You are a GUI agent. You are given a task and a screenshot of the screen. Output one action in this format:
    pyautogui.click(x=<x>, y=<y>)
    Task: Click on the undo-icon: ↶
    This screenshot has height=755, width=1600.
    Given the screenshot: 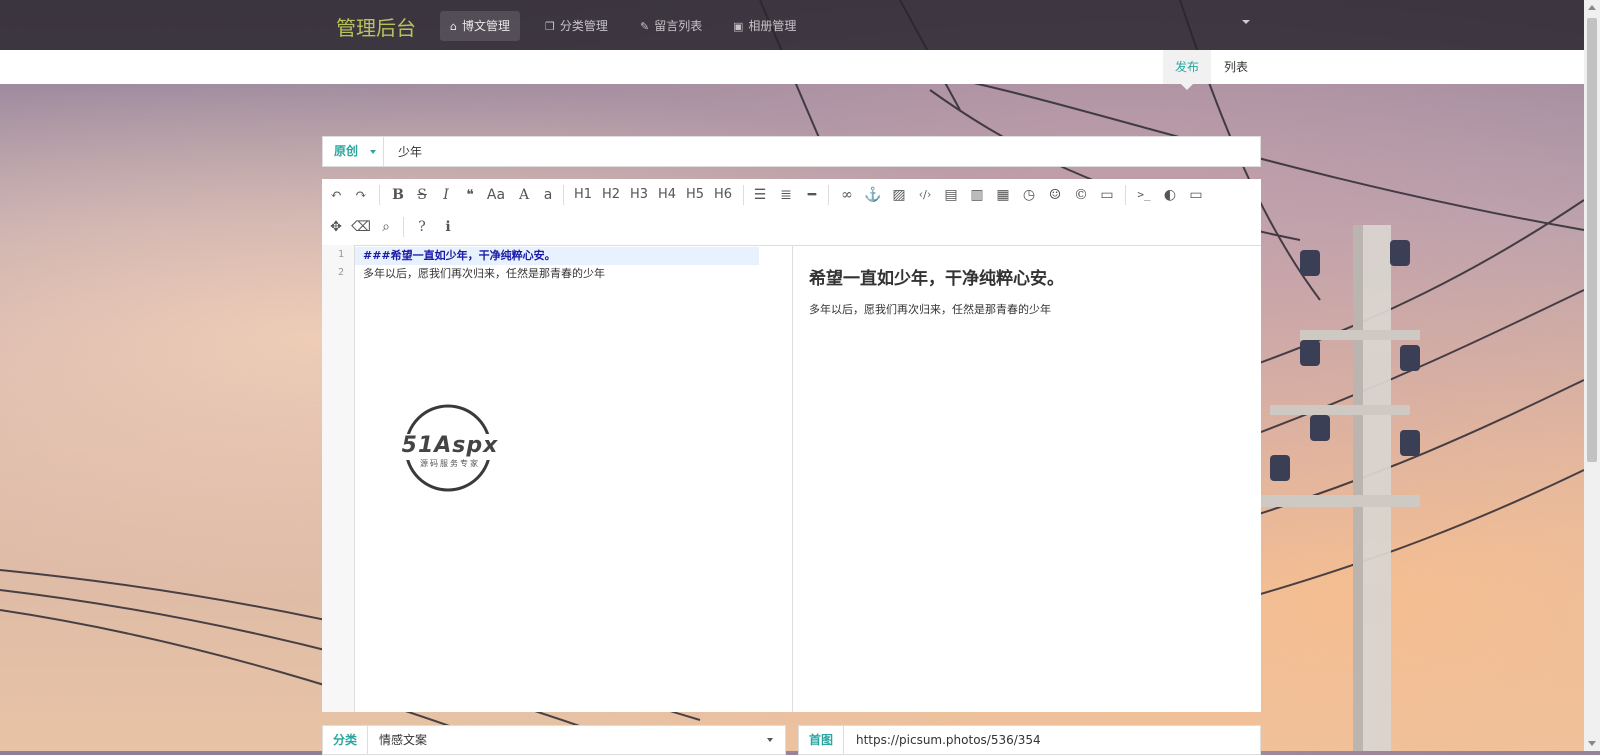 What is the action you would take?
    pyautogui.click(x=336, y=195)
    